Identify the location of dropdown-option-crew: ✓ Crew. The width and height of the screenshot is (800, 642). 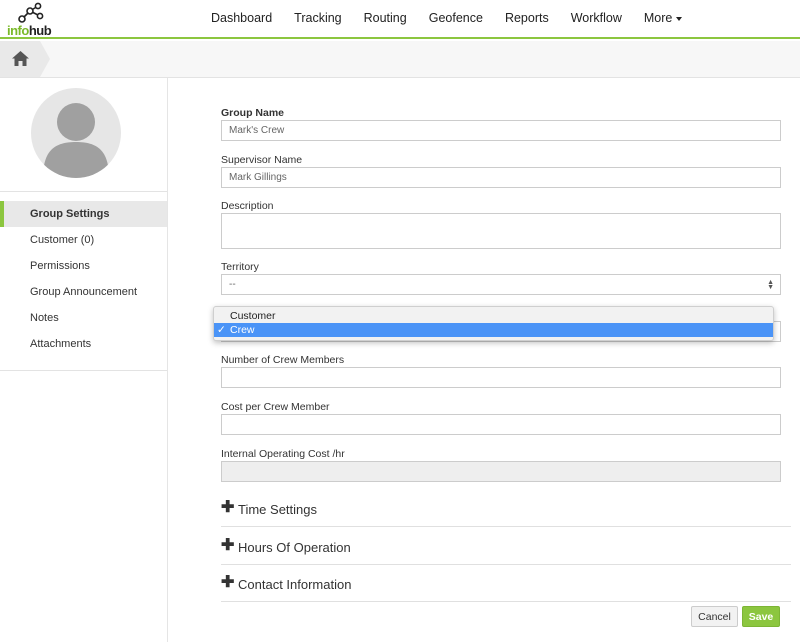
(493, 330).